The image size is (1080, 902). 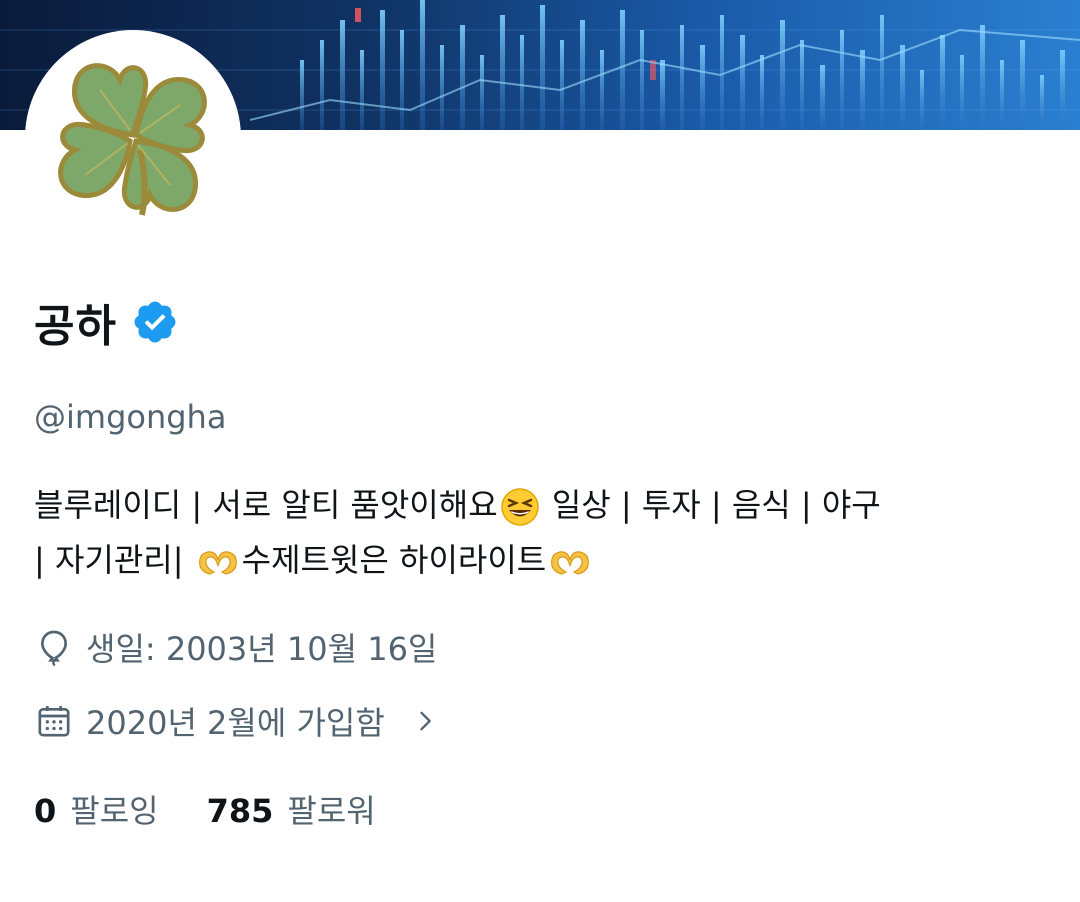 I want to click on following-link: 0 팔로잉, so click(x=96, y=809).